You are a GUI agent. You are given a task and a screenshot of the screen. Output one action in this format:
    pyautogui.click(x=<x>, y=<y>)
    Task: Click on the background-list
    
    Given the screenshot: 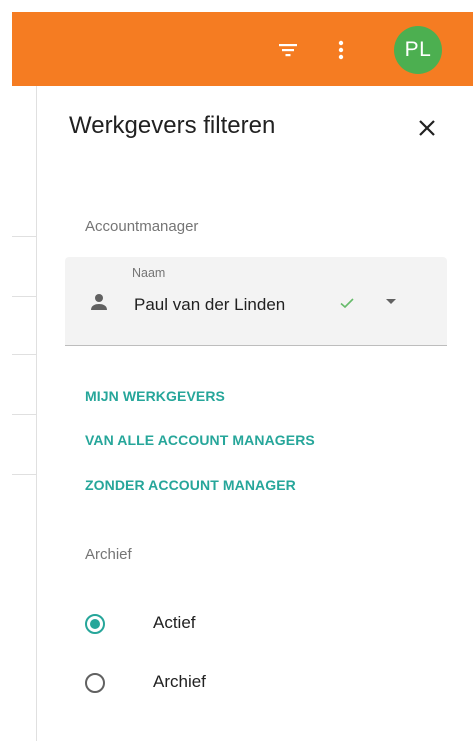 What is the action you would take?
    pyautogui.click(x=24, y=413)
    